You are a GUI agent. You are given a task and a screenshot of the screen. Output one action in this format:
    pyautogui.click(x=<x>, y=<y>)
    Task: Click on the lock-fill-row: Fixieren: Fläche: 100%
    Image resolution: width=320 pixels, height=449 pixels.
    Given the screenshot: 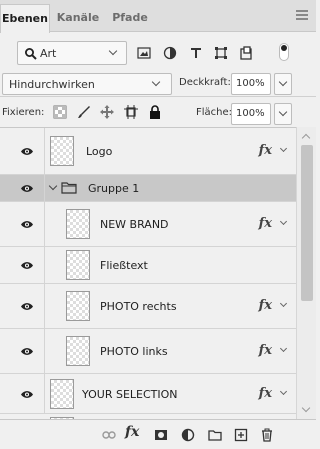 What is the action you would take?
    pyautogui.click(x=158, y=113)
    